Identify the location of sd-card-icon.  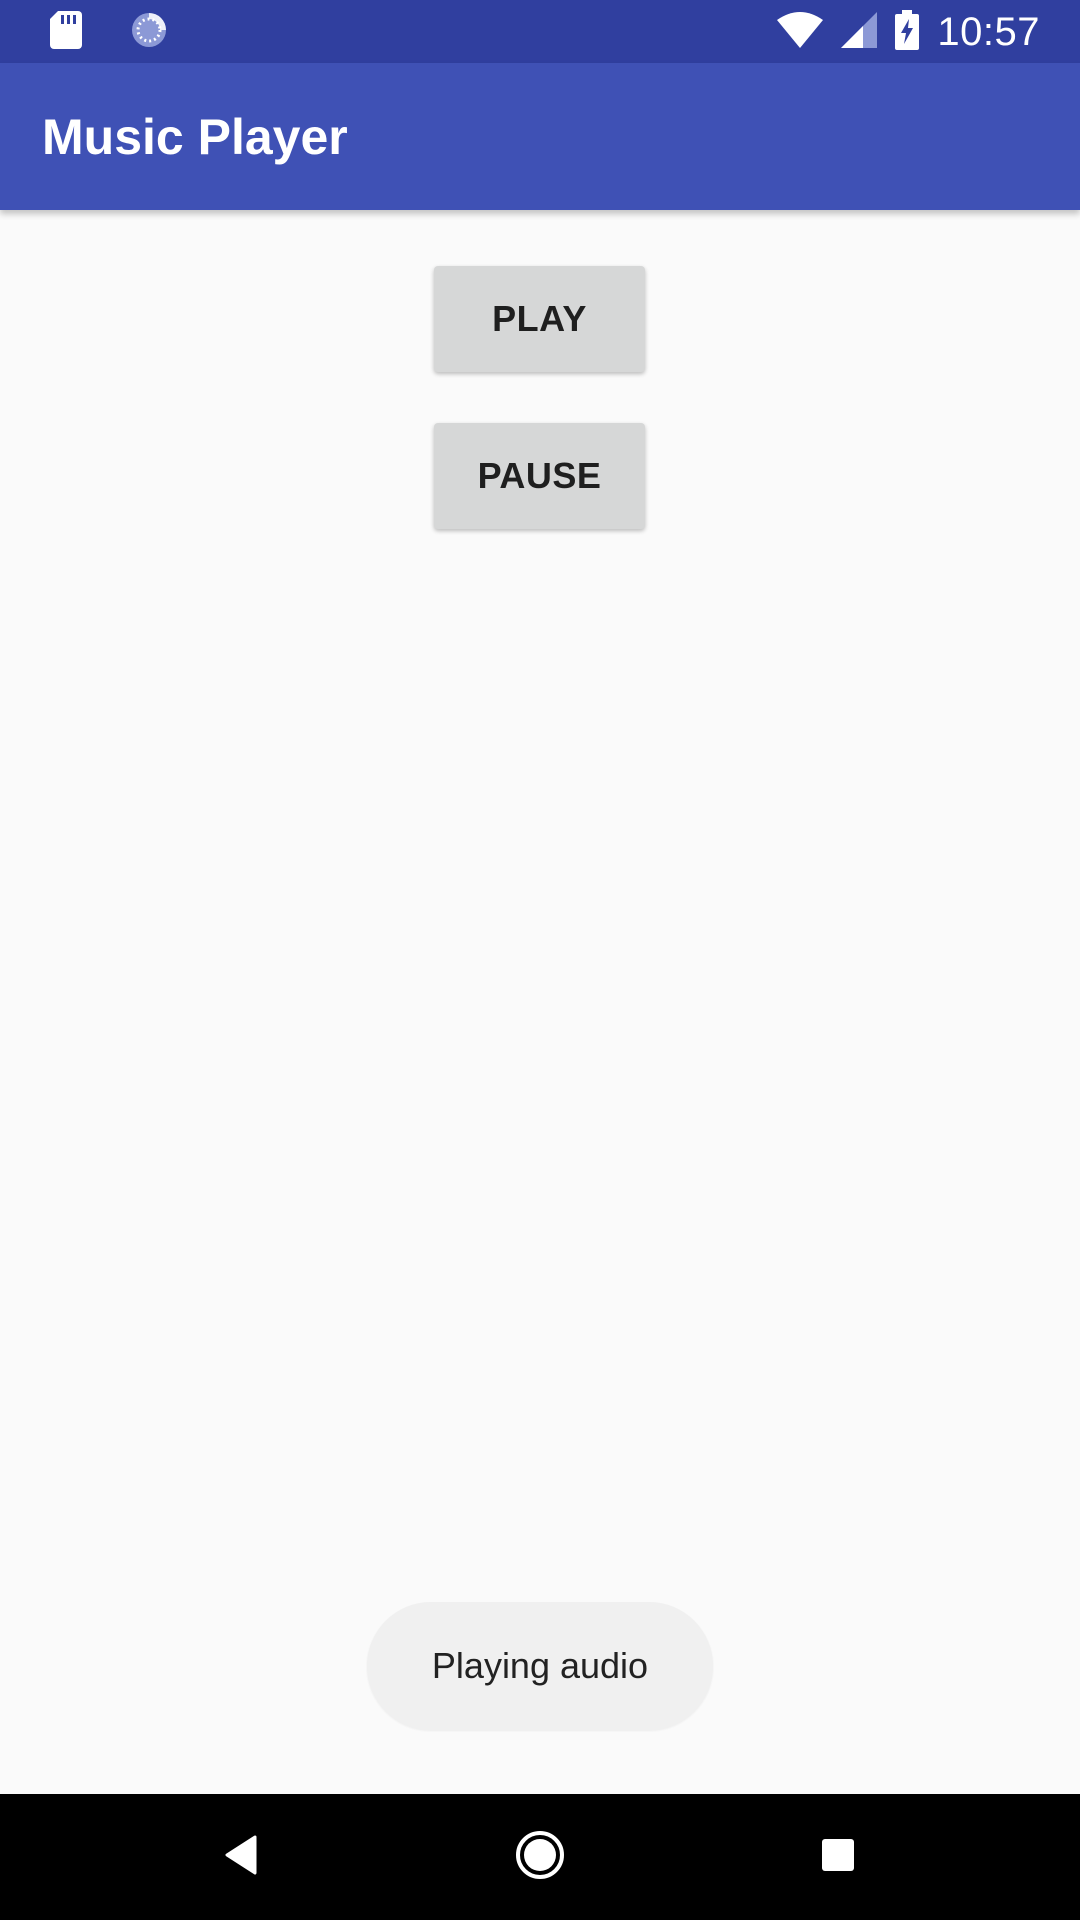
(66, 32).